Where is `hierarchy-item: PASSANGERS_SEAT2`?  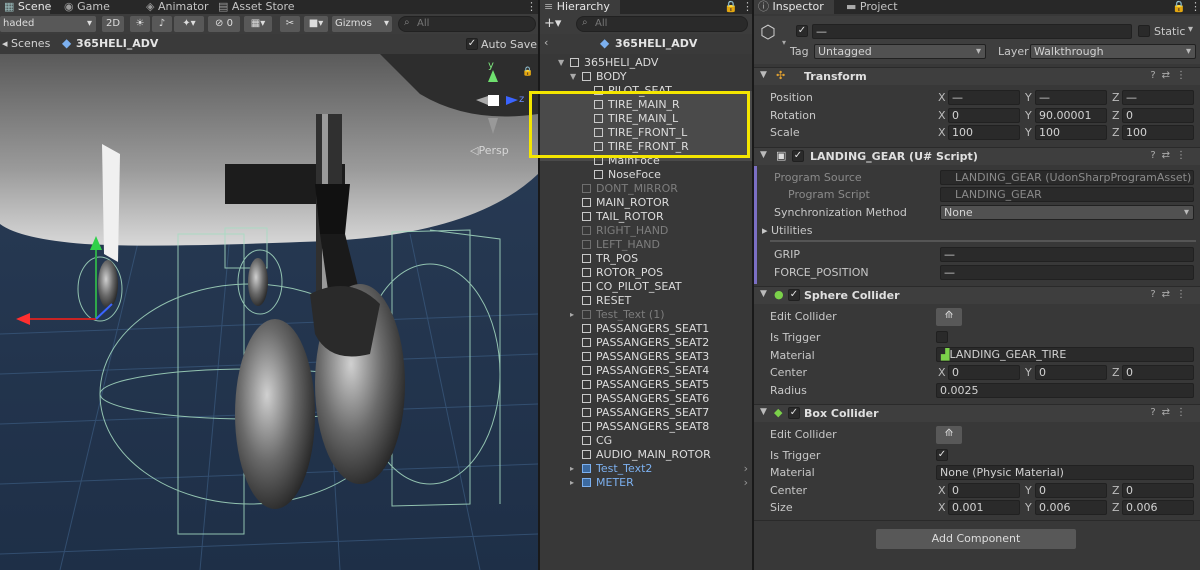 hierarchy-item: PASSANGERS_SEAT2 is located at coordinates (646, 343).